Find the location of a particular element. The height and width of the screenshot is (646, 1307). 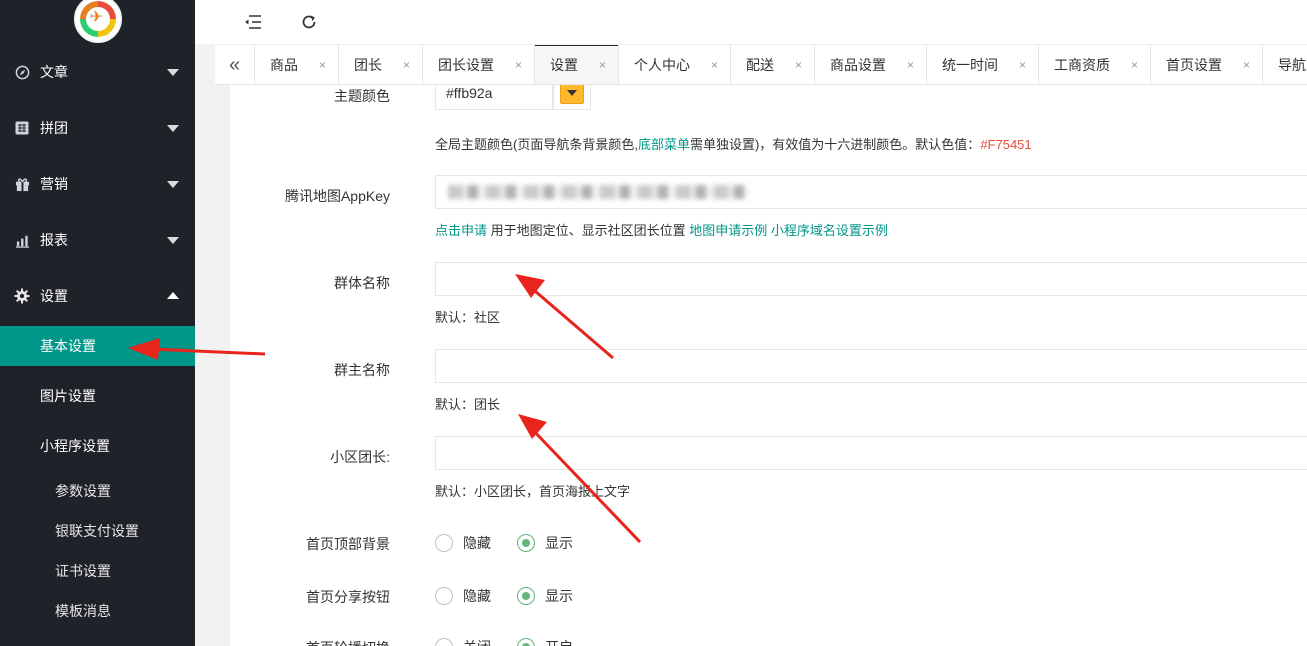

tab-business-qualification: 工商资质 × is located at coordinates (1095, 64).